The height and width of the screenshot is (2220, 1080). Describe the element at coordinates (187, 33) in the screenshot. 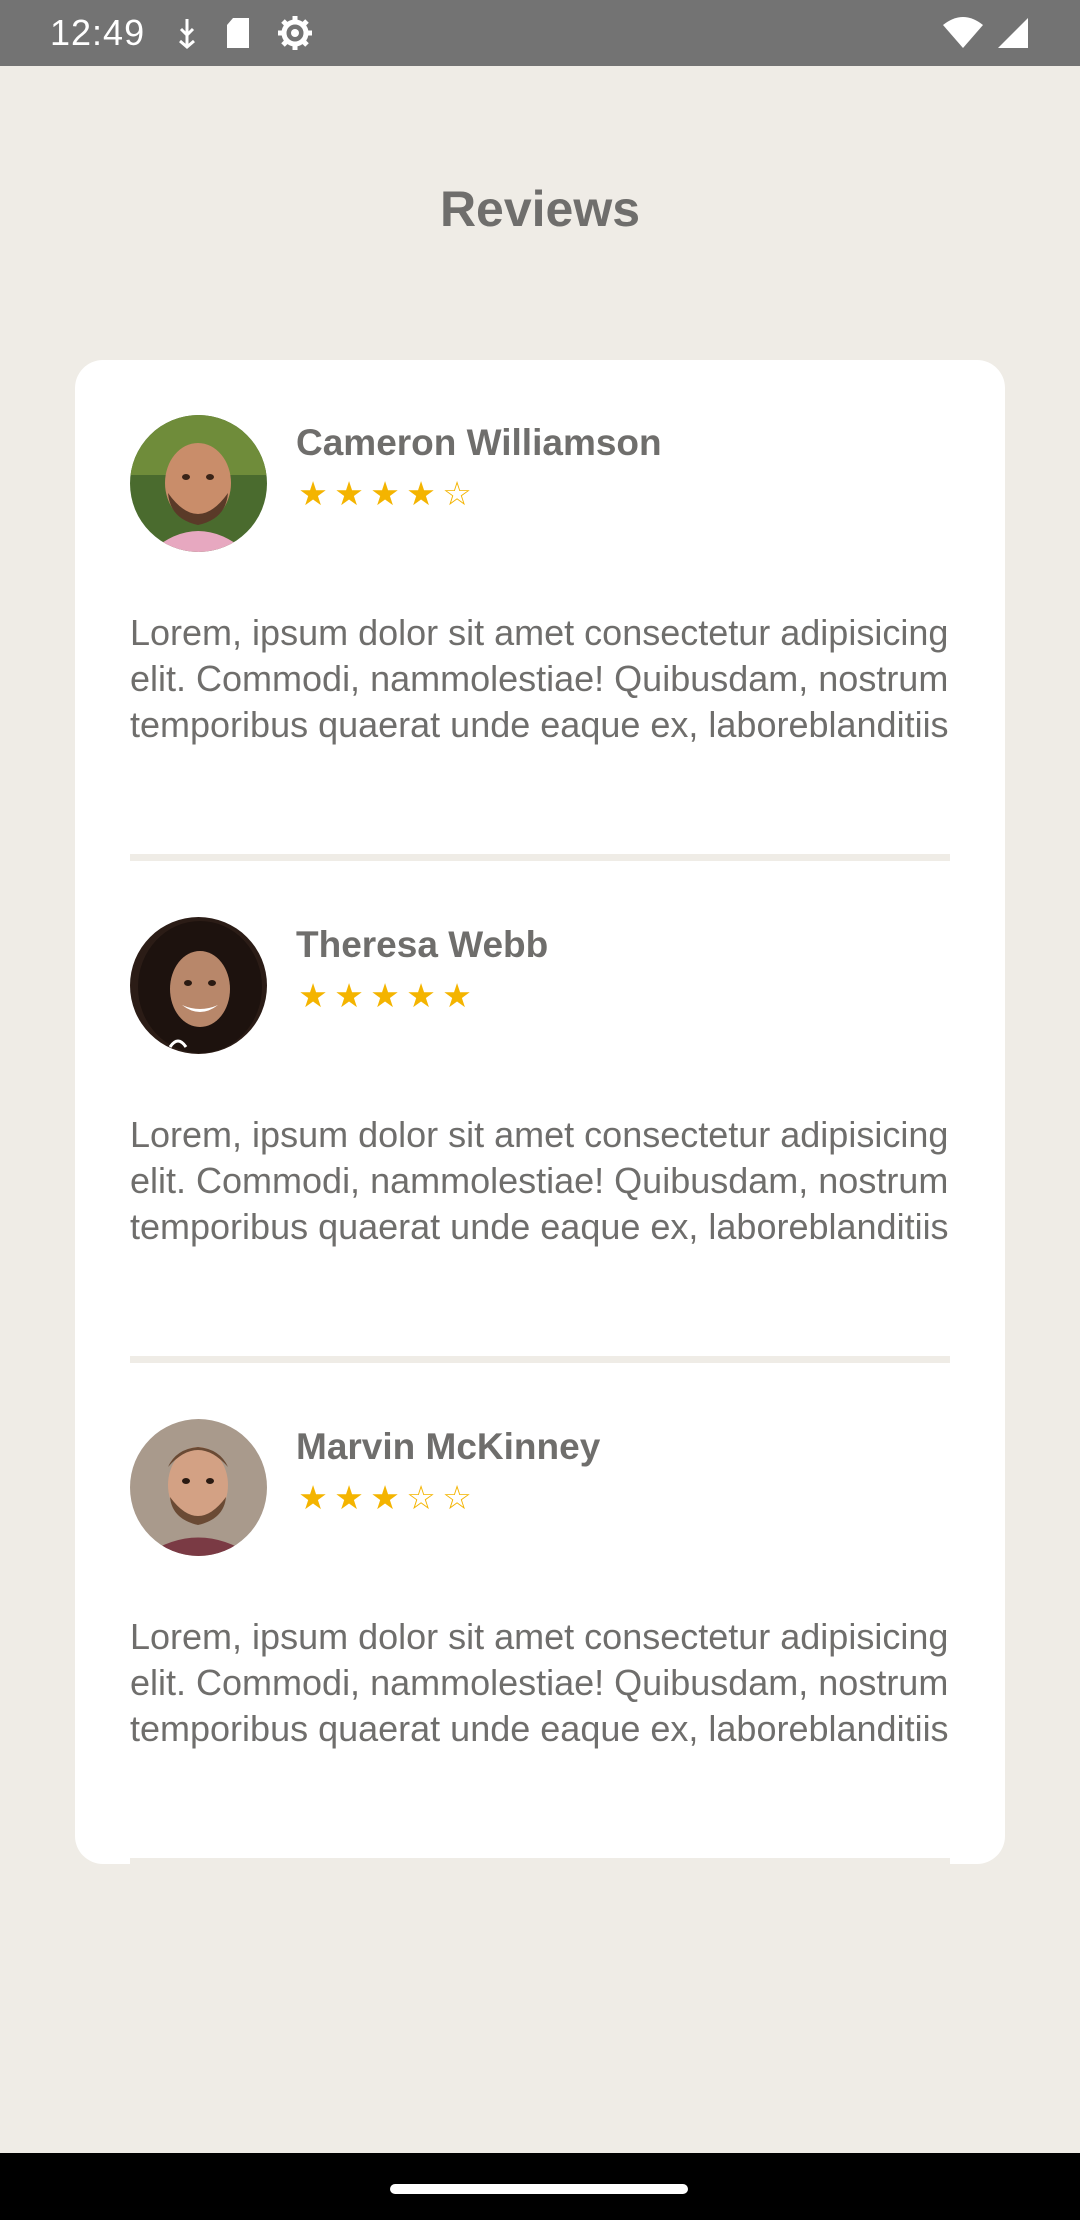

I see `usb-debug-icon` at that location.